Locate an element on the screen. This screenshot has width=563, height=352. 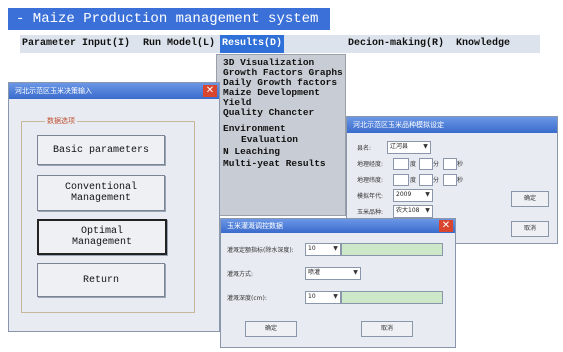
irrigation-quota-label: 灌溉定额指标(除水深度): is located at coordinates (260, 250).